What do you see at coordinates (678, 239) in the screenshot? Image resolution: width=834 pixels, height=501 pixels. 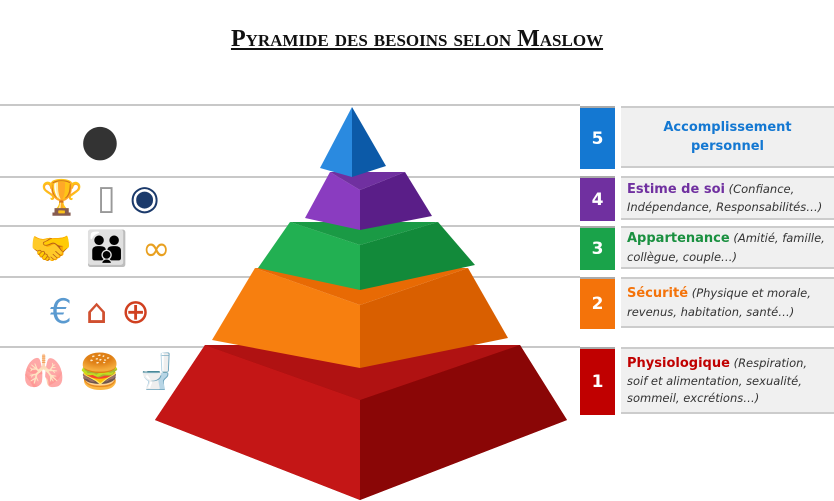 I see `level-name: Appartenance` at bounding box center [678, 239].